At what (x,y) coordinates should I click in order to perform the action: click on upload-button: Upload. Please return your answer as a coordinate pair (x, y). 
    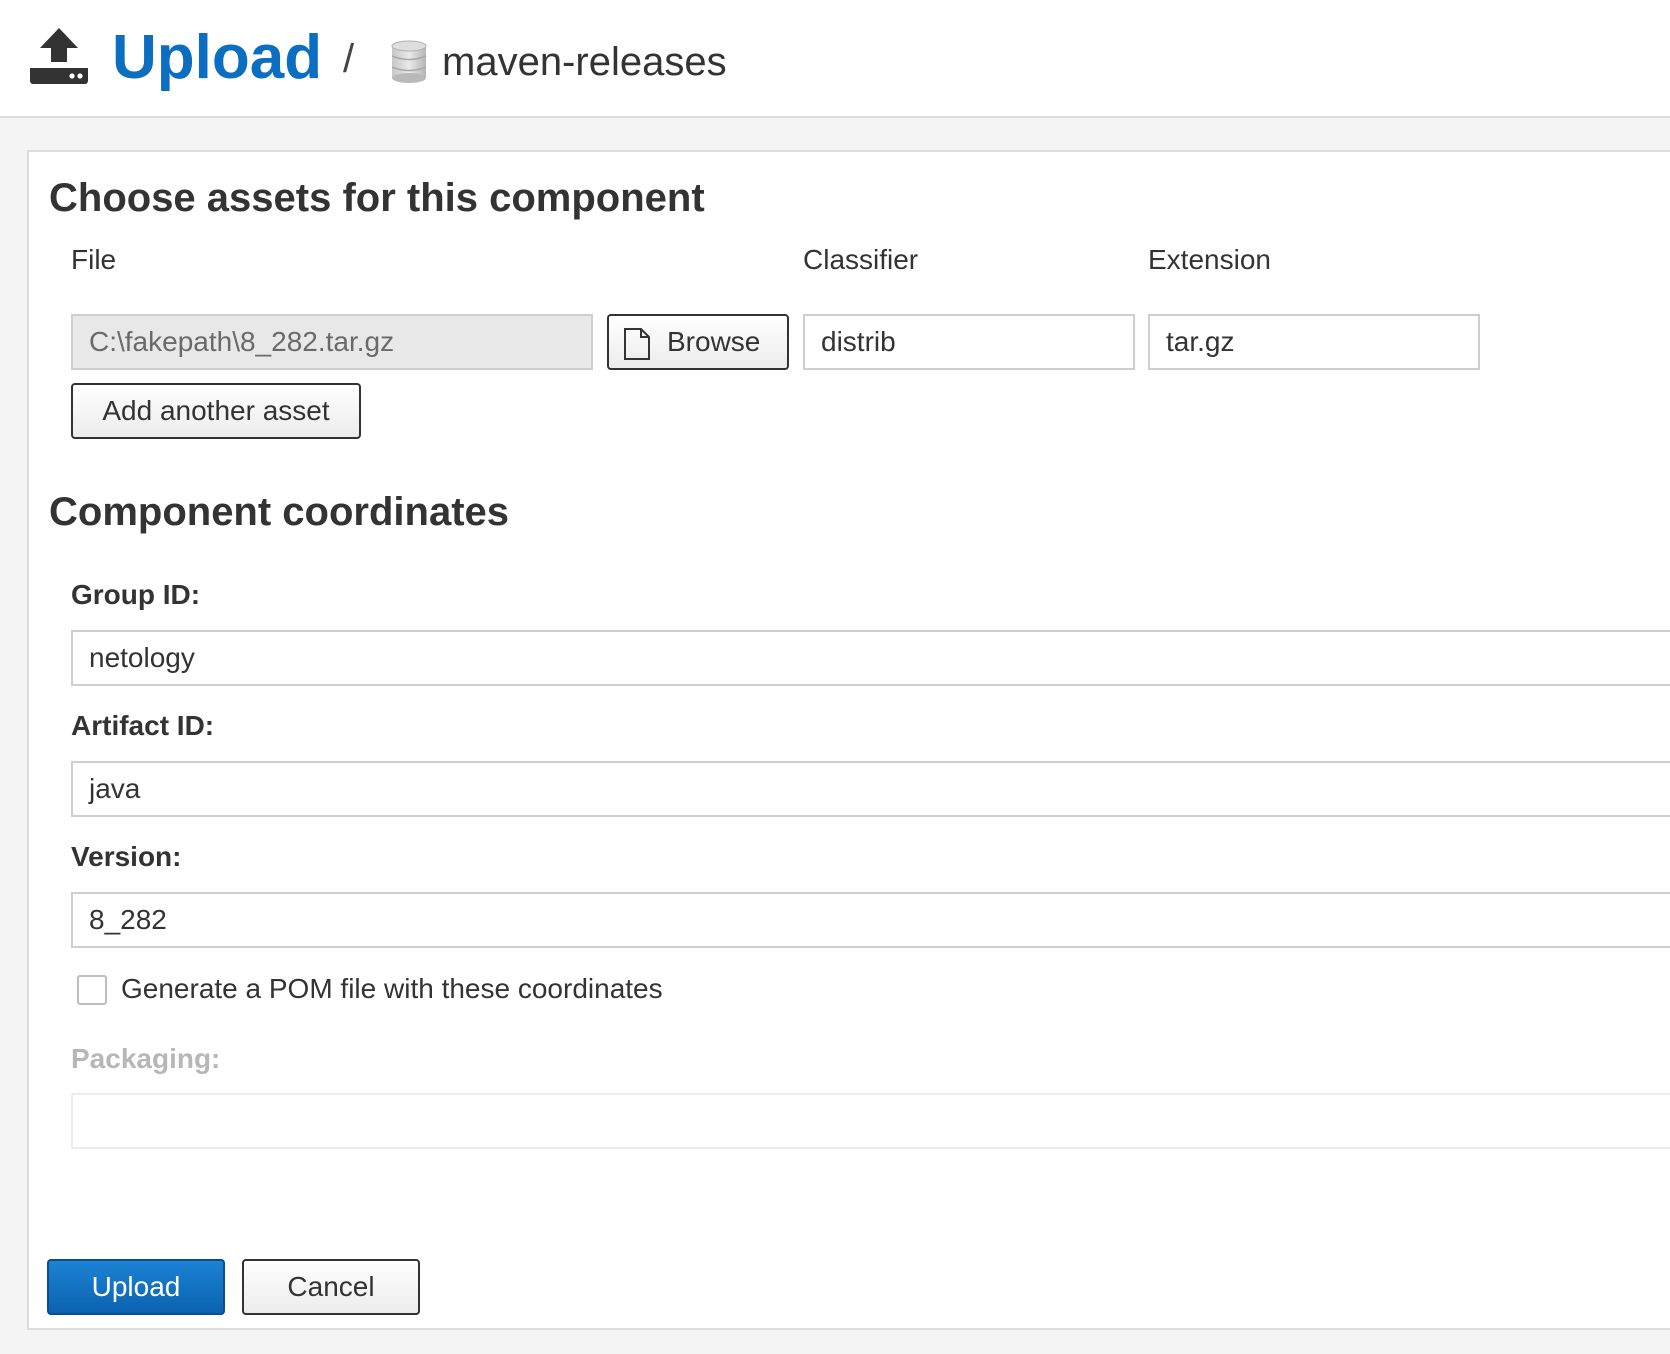
    Looking at the image, I should click on (136, 1287).